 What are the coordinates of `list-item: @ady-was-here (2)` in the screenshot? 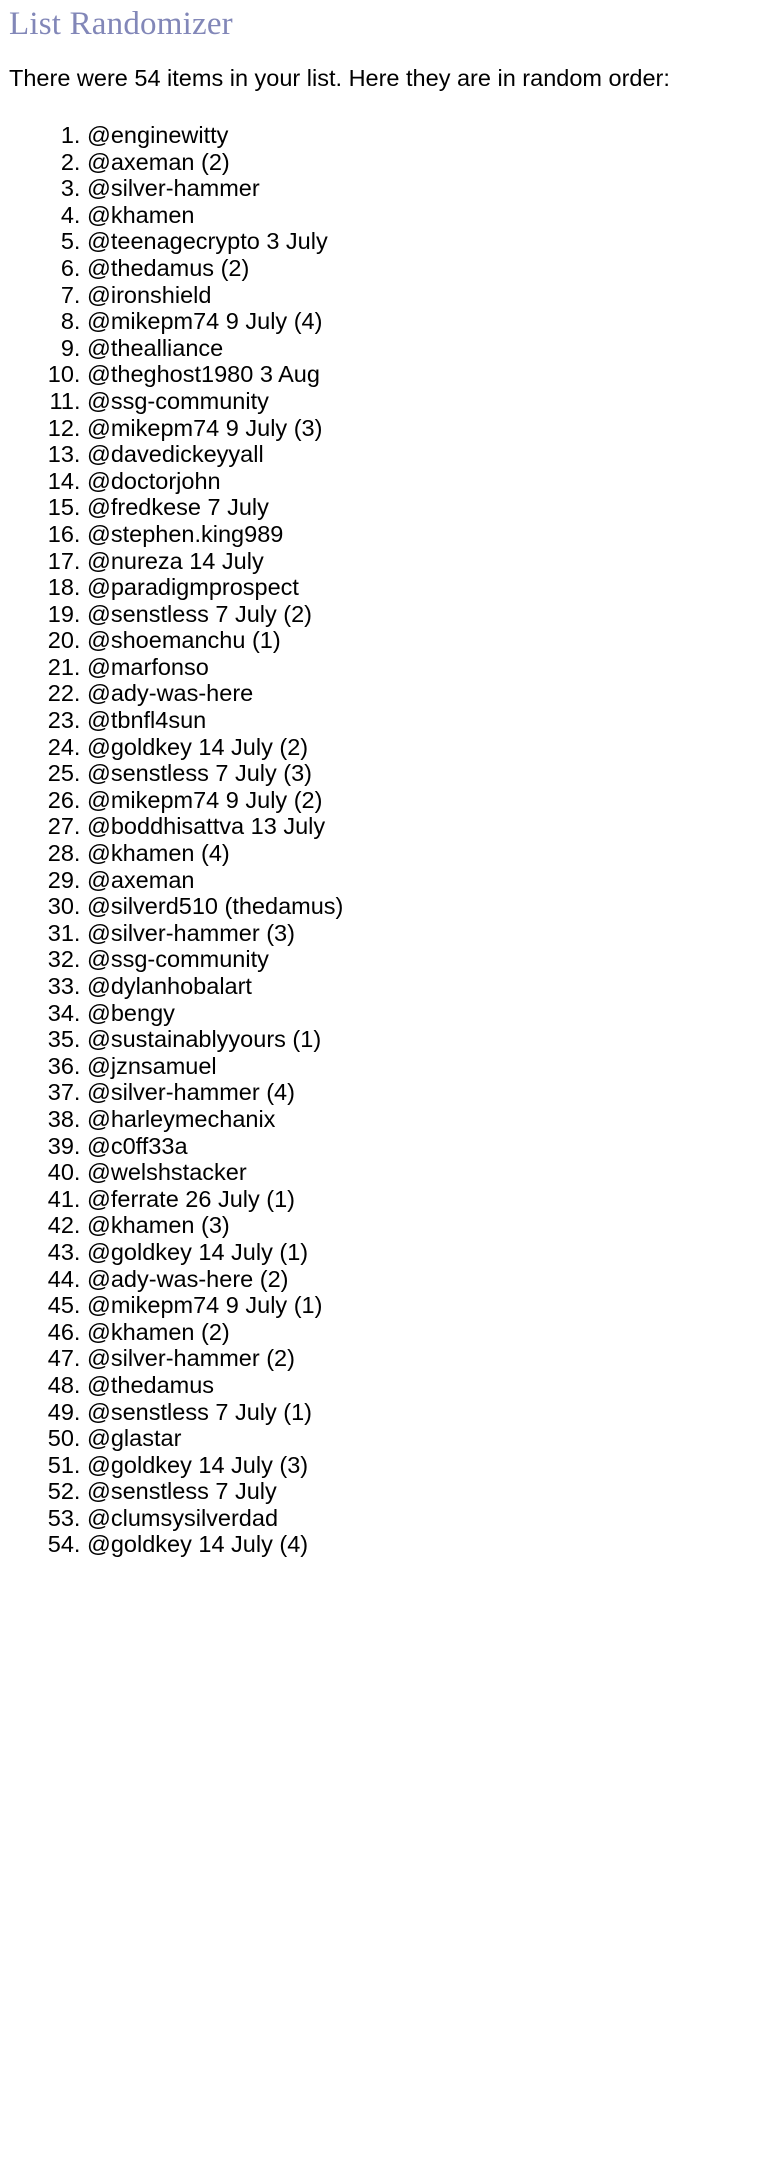 It's located at (423, 1279).